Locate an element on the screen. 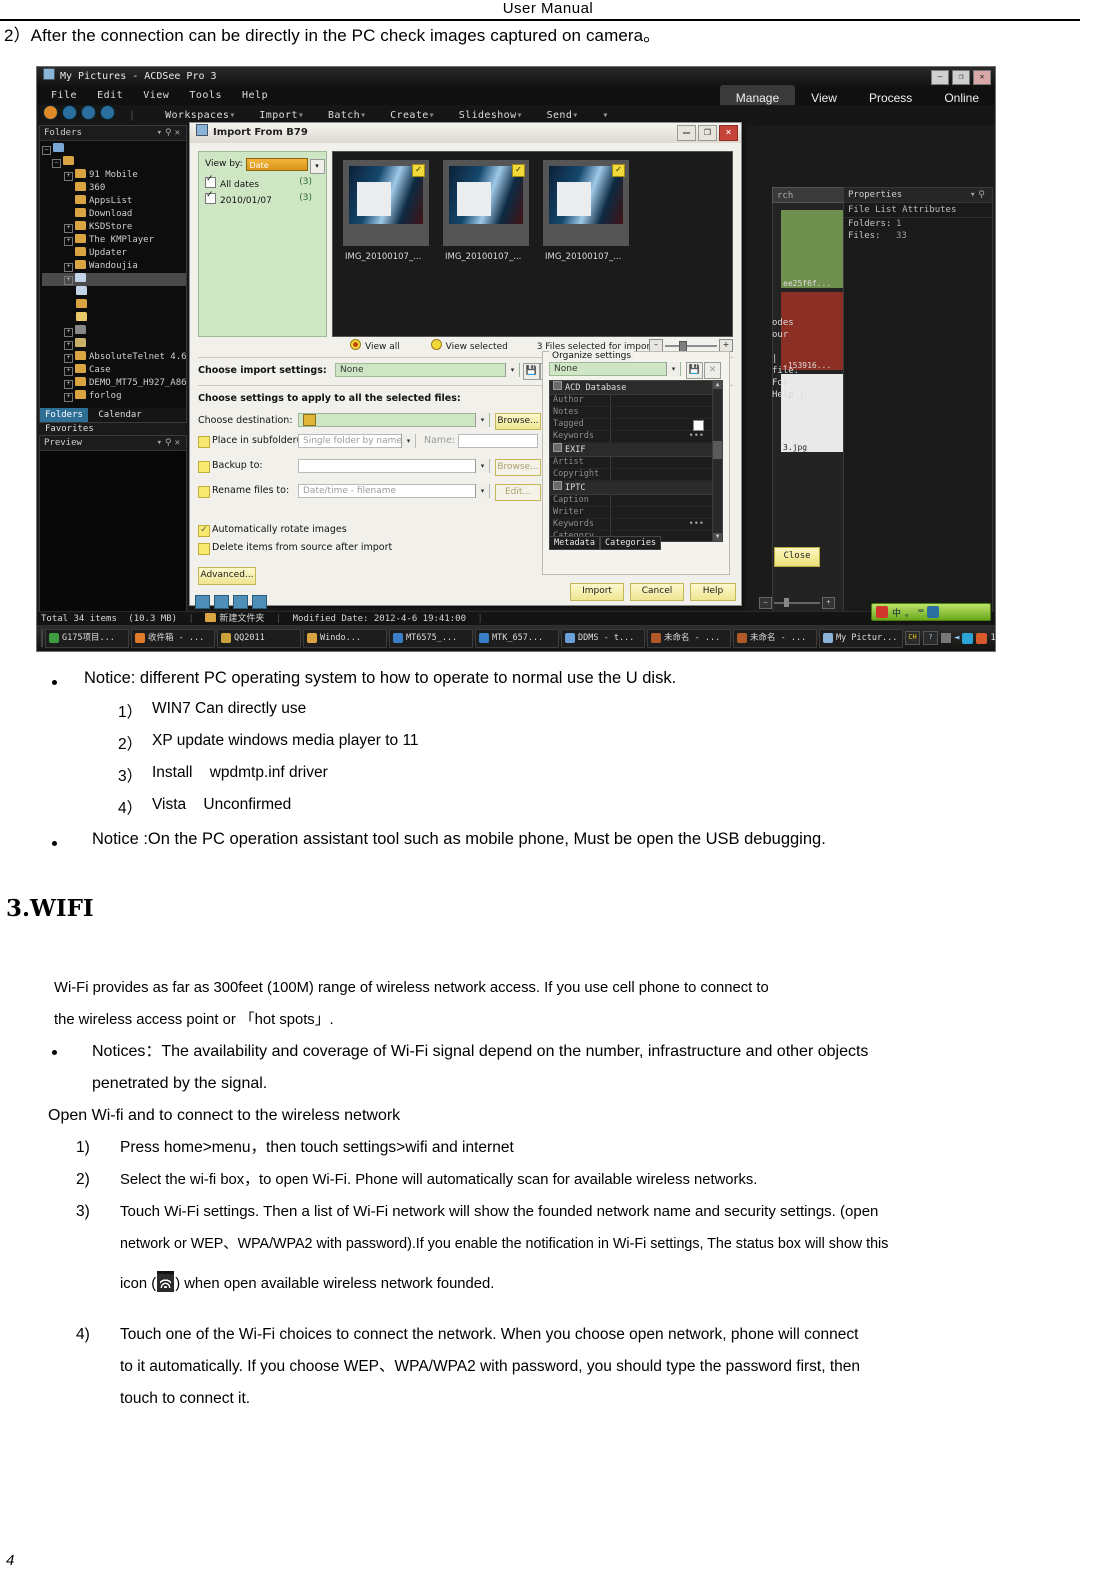 This screenshot has height=1590, width=1096. metadata-more-icon: ••• is located at coordinates (696, 524).